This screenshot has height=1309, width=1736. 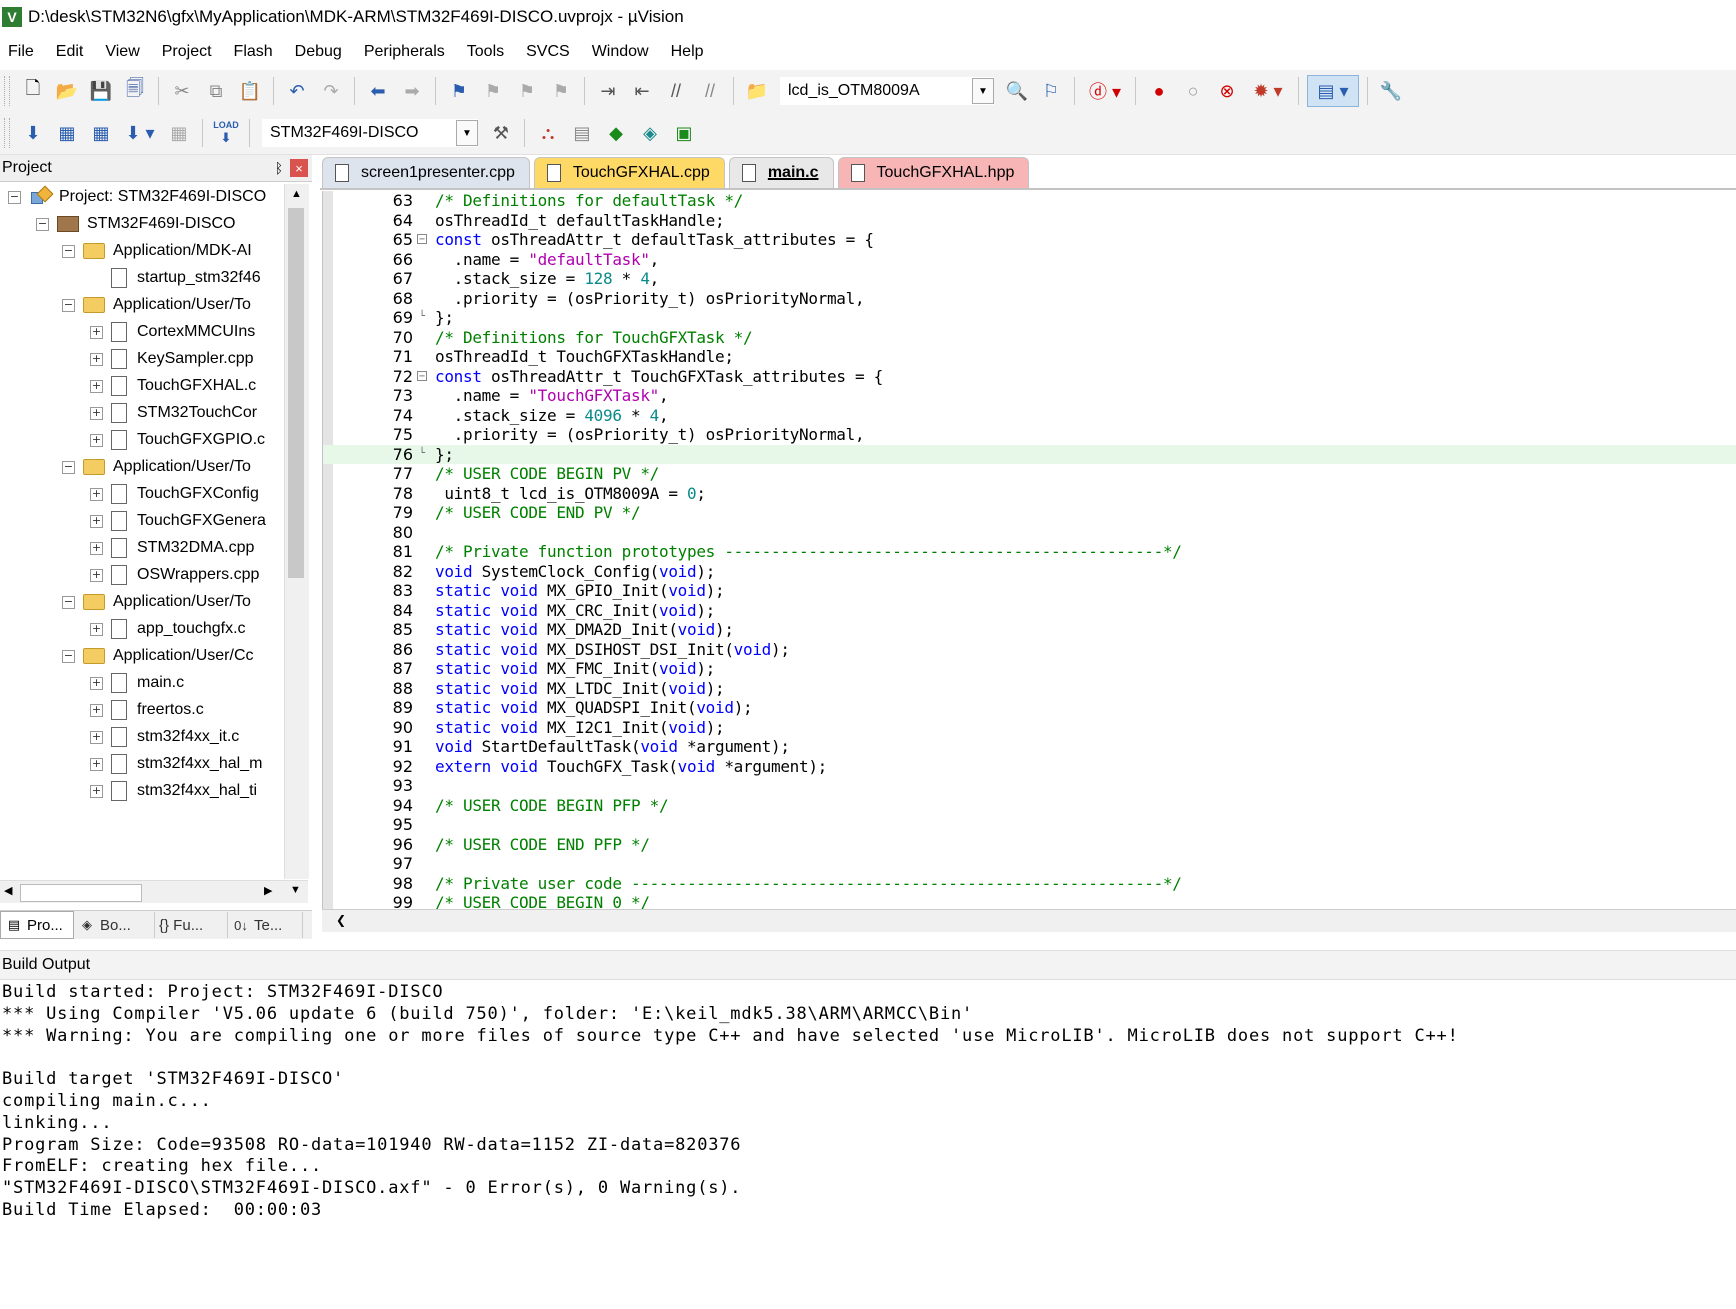 What do you see at coordinates (1029, 454) in the screenshot?
I see `code-line: 76 └};` at bounding box center [1029, 454].